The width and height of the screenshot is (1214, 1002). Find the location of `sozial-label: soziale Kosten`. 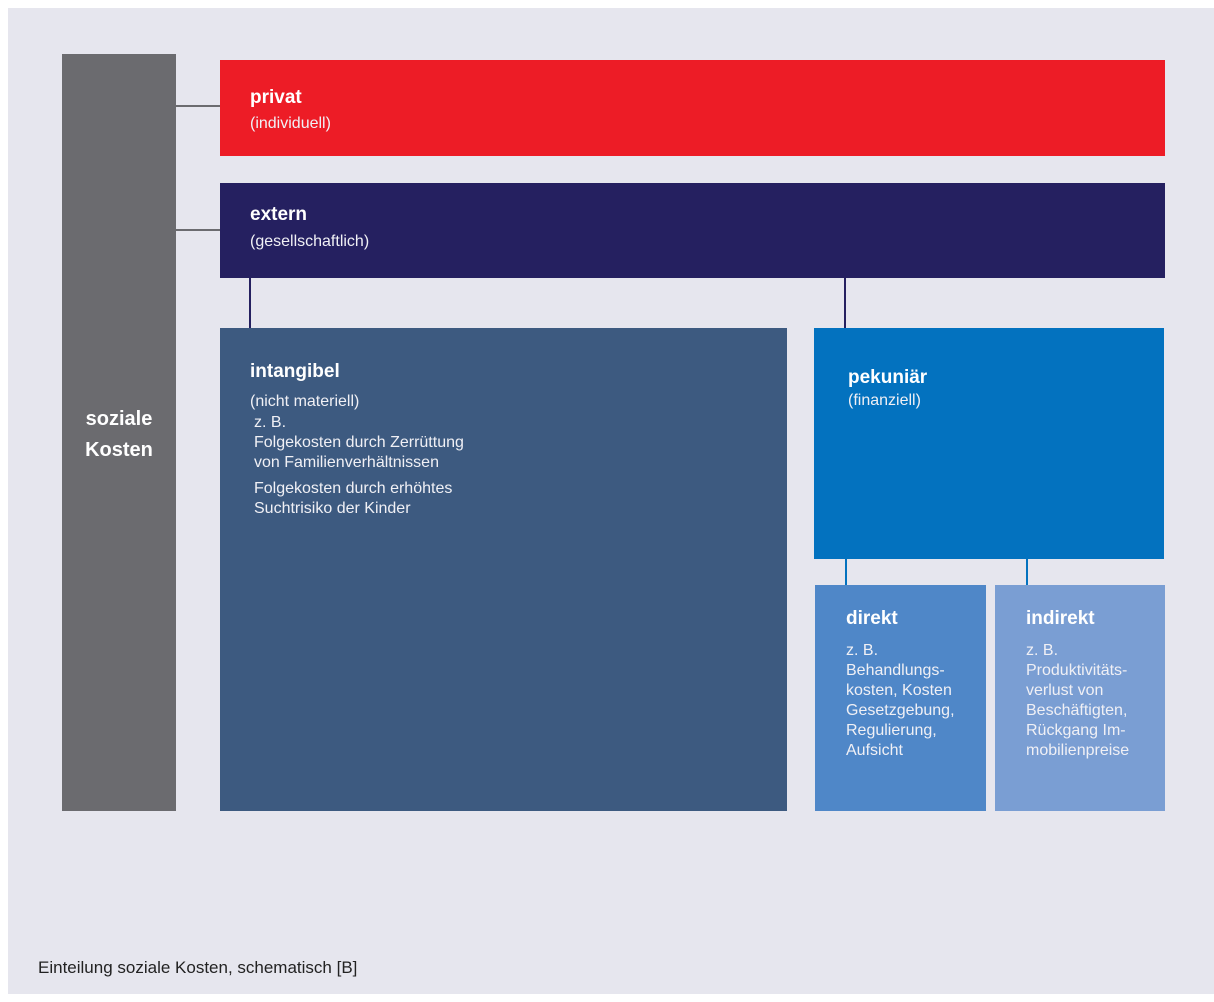

sozial-label: soziale Kosten is located at coordinates (119, 435).